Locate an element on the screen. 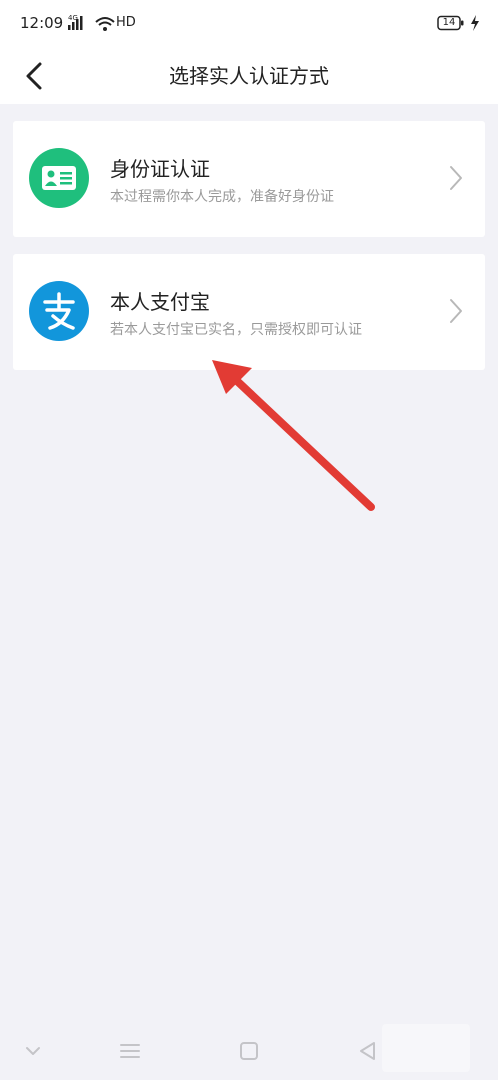  page-title: 选择实人认证方式 is located at coordinates (249, 76).